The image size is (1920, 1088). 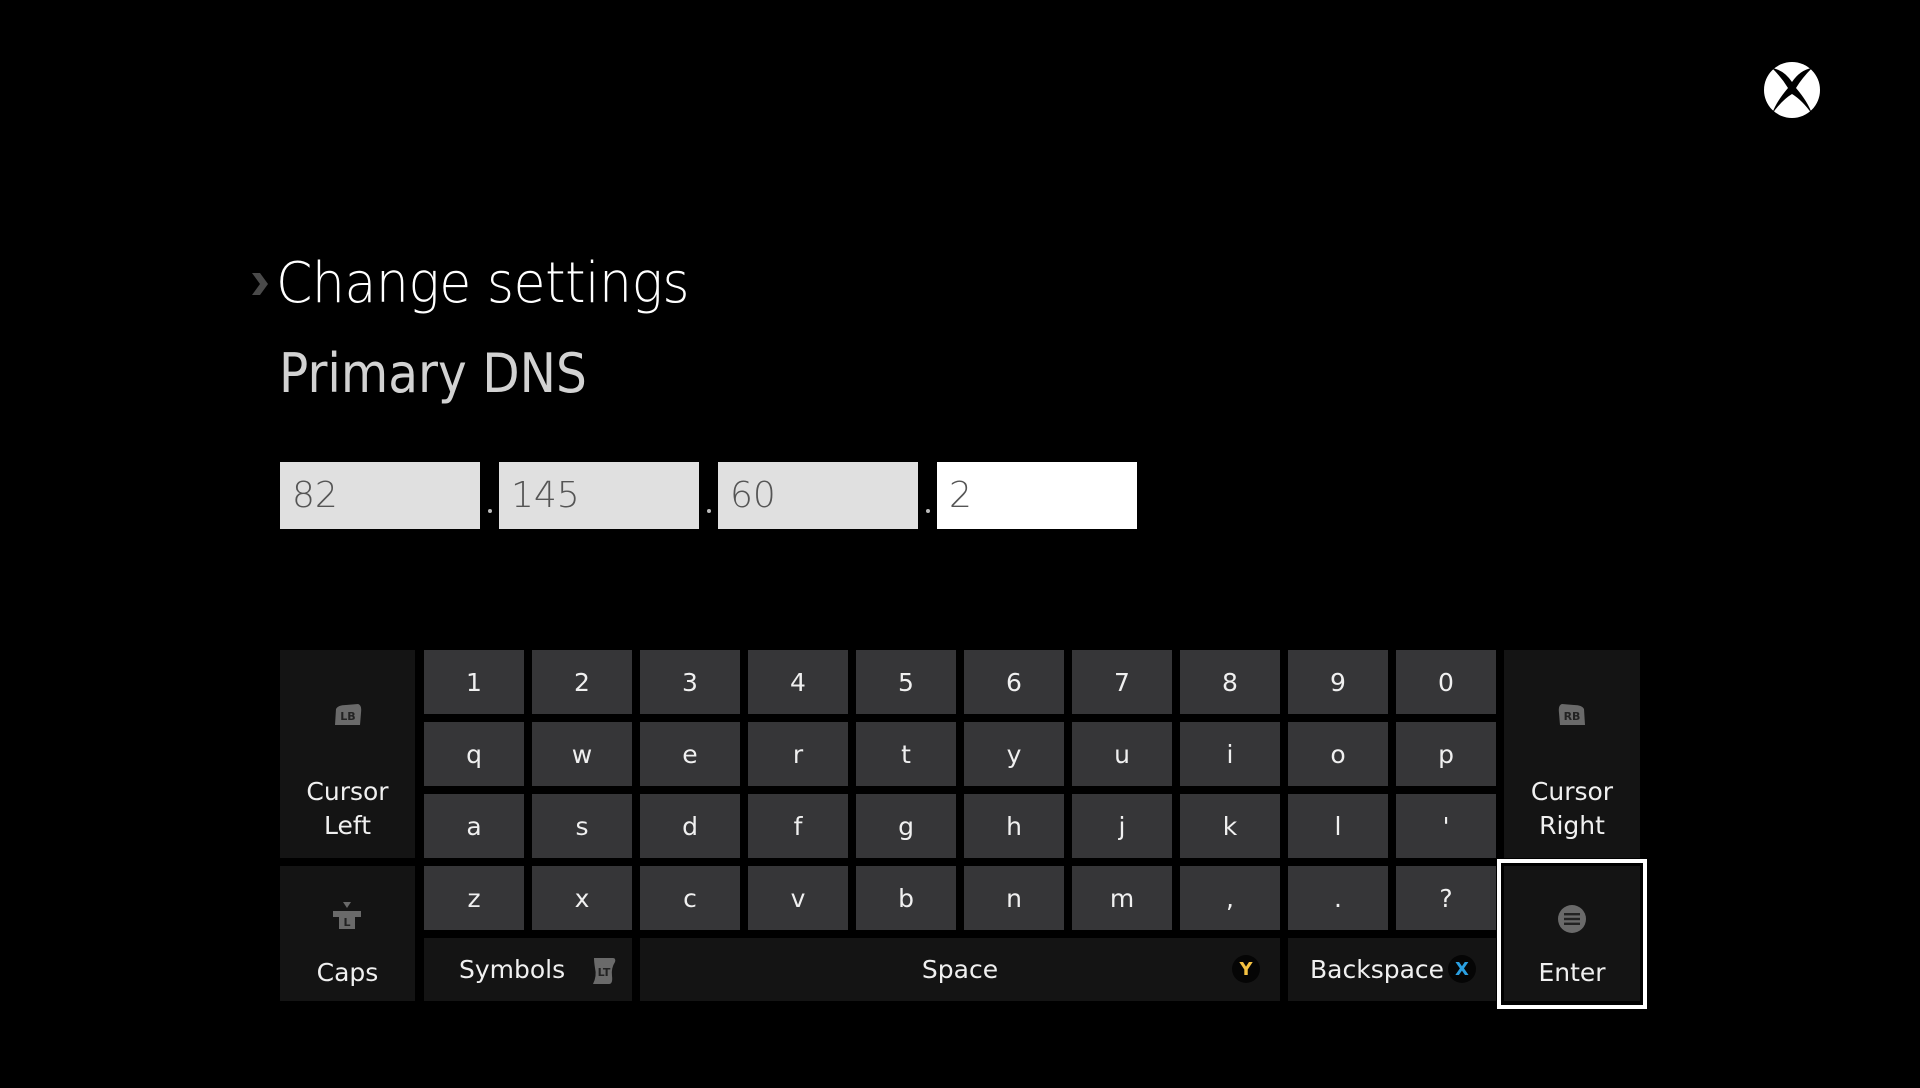 What do you see at coordinates (1014, 682) in the screenshot?
I see `key: 6` at bounding box center [1014, 682].